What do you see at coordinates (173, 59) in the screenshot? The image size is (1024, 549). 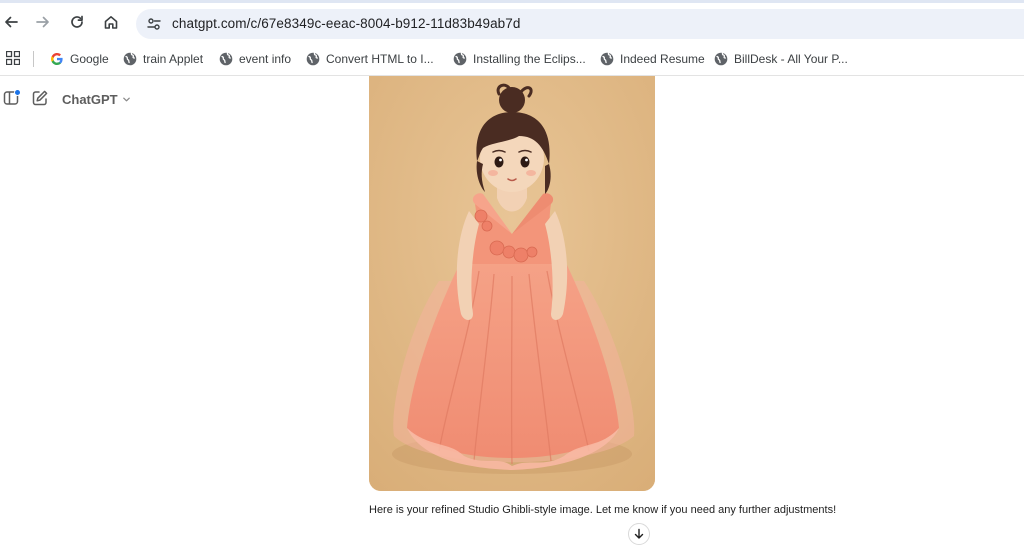 I see `bookmark-label: train Applet` at bounding box center [173, 59].